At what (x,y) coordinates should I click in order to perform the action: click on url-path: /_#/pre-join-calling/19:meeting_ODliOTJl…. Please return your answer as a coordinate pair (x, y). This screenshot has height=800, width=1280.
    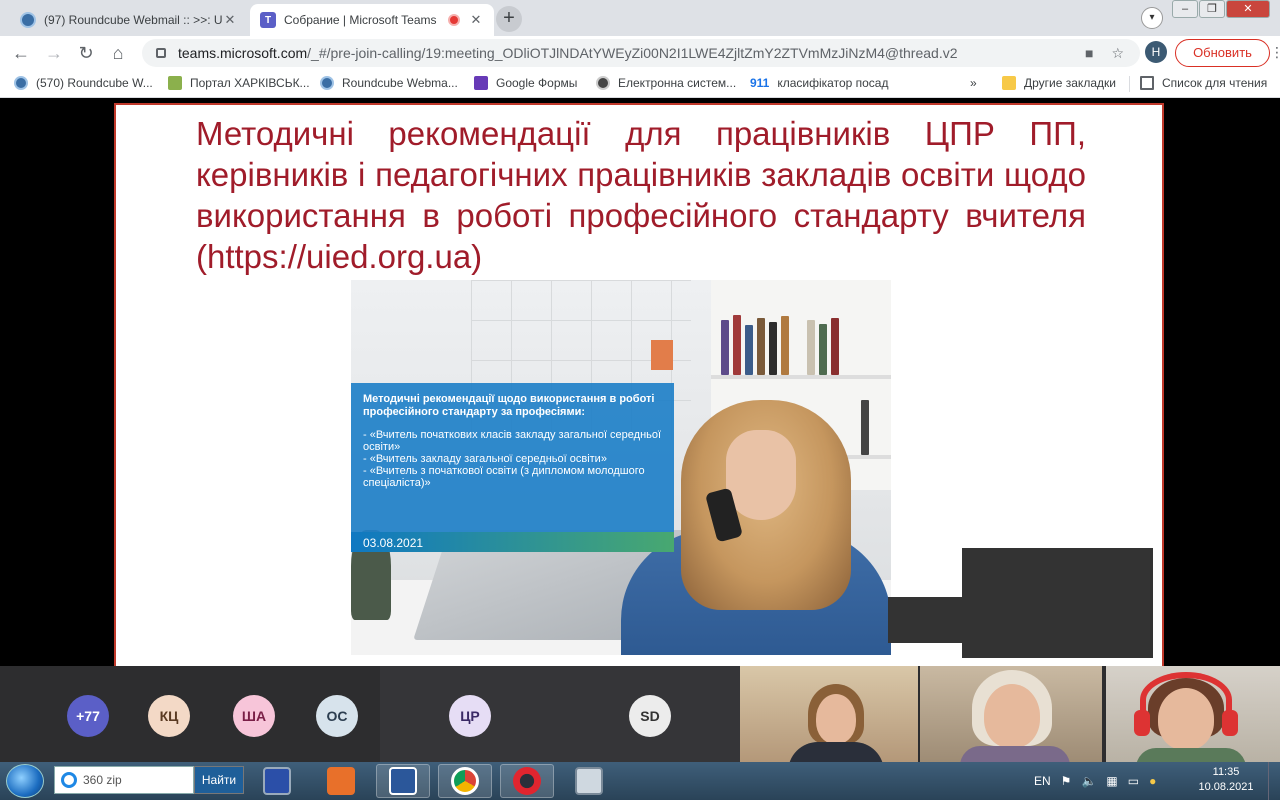
    Looking at the image, I should click on (632, 53).